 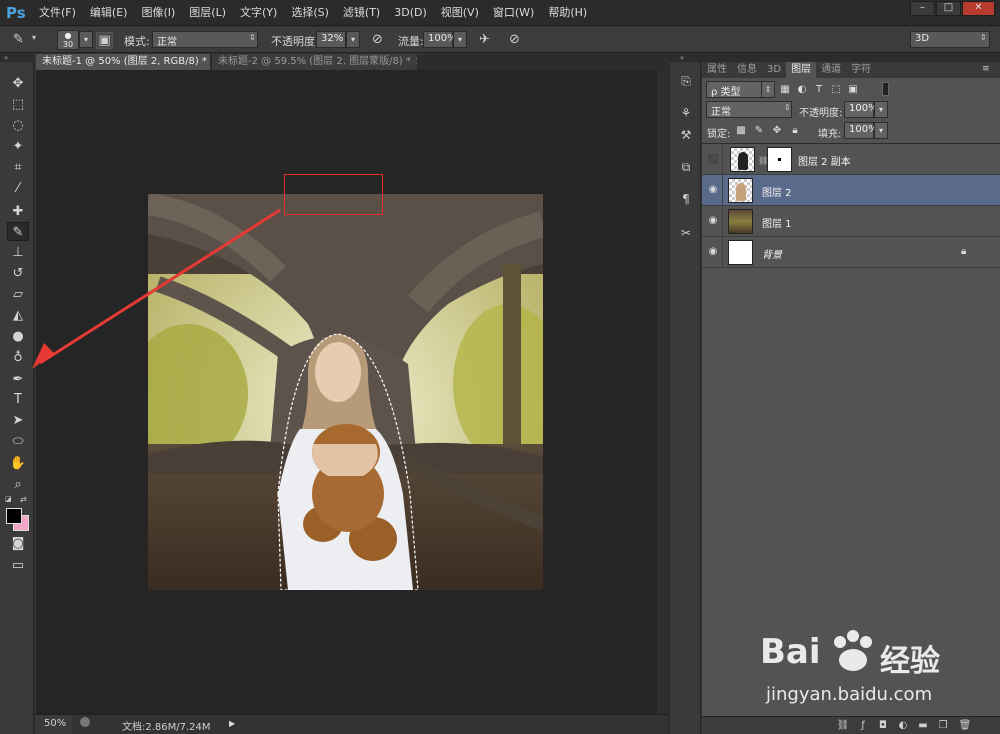 What do you see at coordinates (18, 83) in the screenshot?
I see `move-tool-icon: ✥` at bounding box center [18, 83].